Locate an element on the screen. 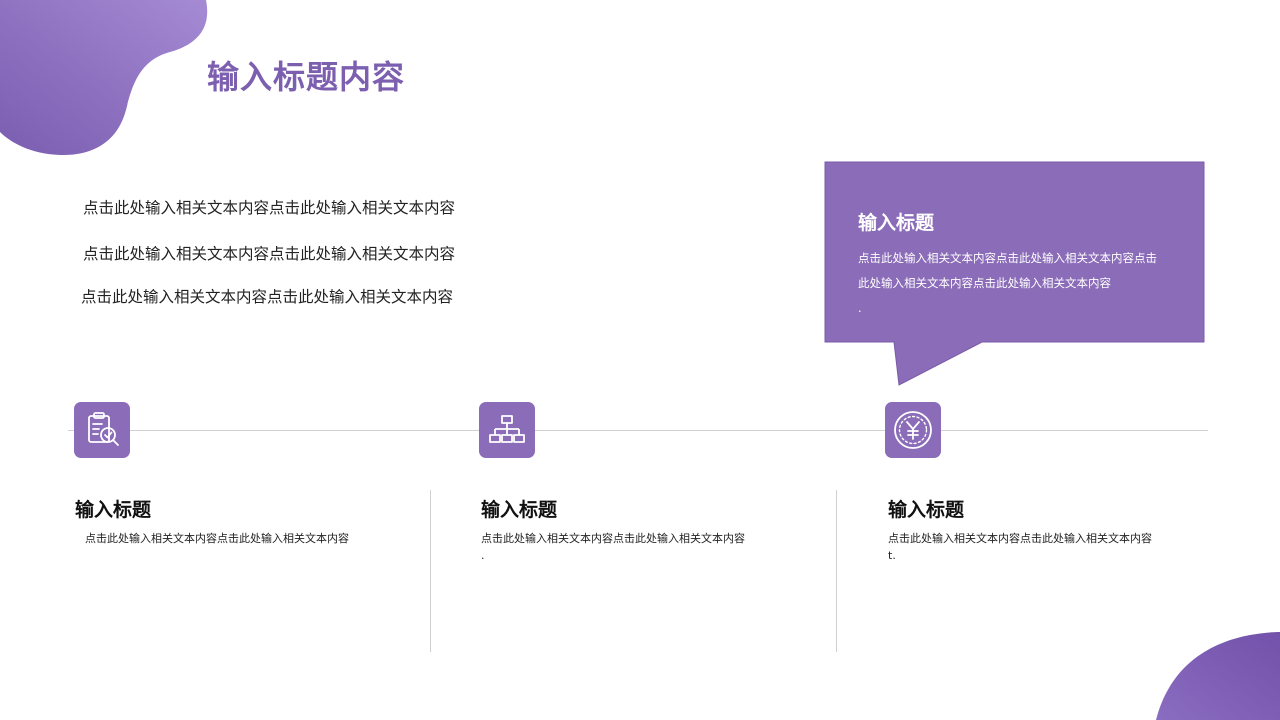 This screenshot has width=1280, height=720. document-check-icon is located at coordinates (102, 430).